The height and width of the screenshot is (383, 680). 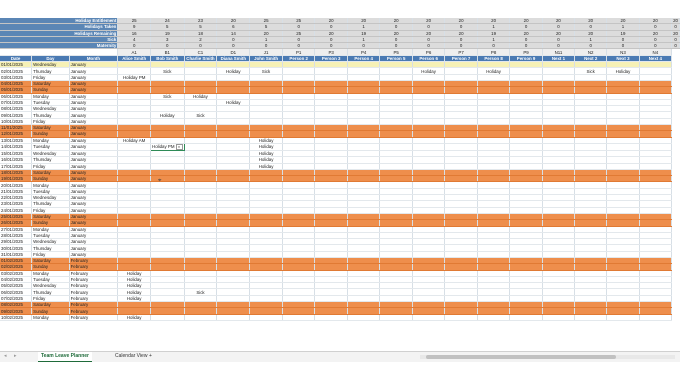 What do you see at coordinates (179, 147) in the screenshot?
I see `dropdown-arrow-icon: ▾` at bounding box center [179, 147].